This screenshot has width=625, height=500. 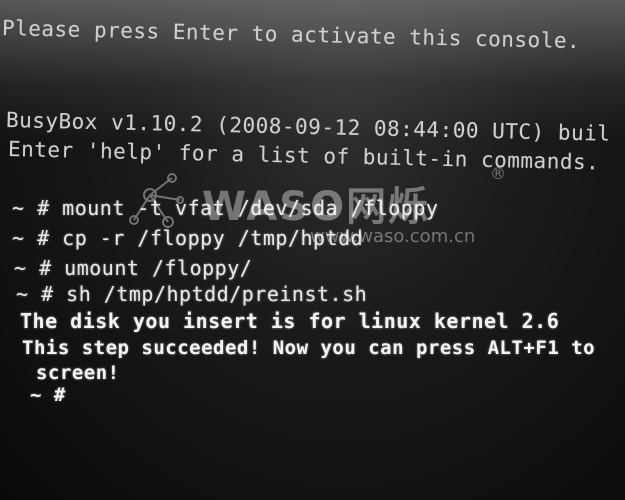 I want to click on command-line-mount: ~ # mount -t vfat /dev/sda /floppy, so click(x=225, y=208).